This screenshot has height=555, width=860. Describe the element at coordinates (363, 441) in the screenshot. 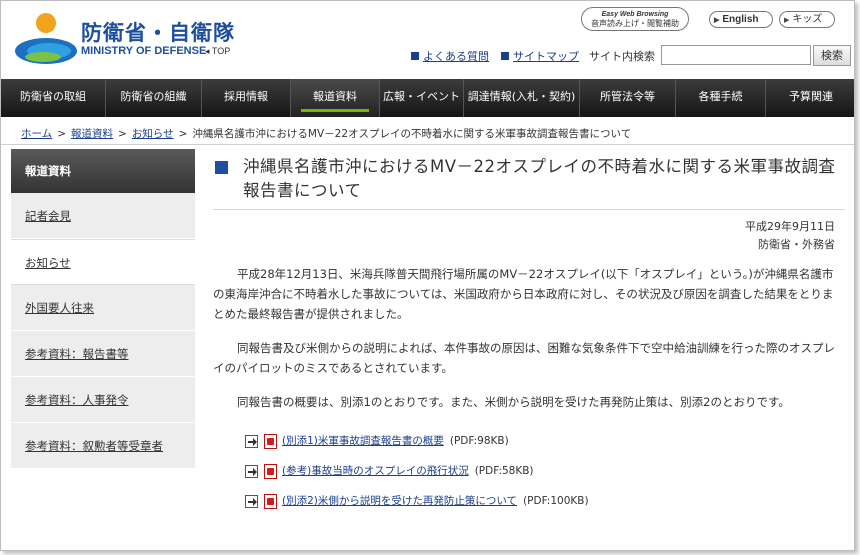

I see `attachment-link: (別添1)米軍事故調査報告書の概要` at that location.